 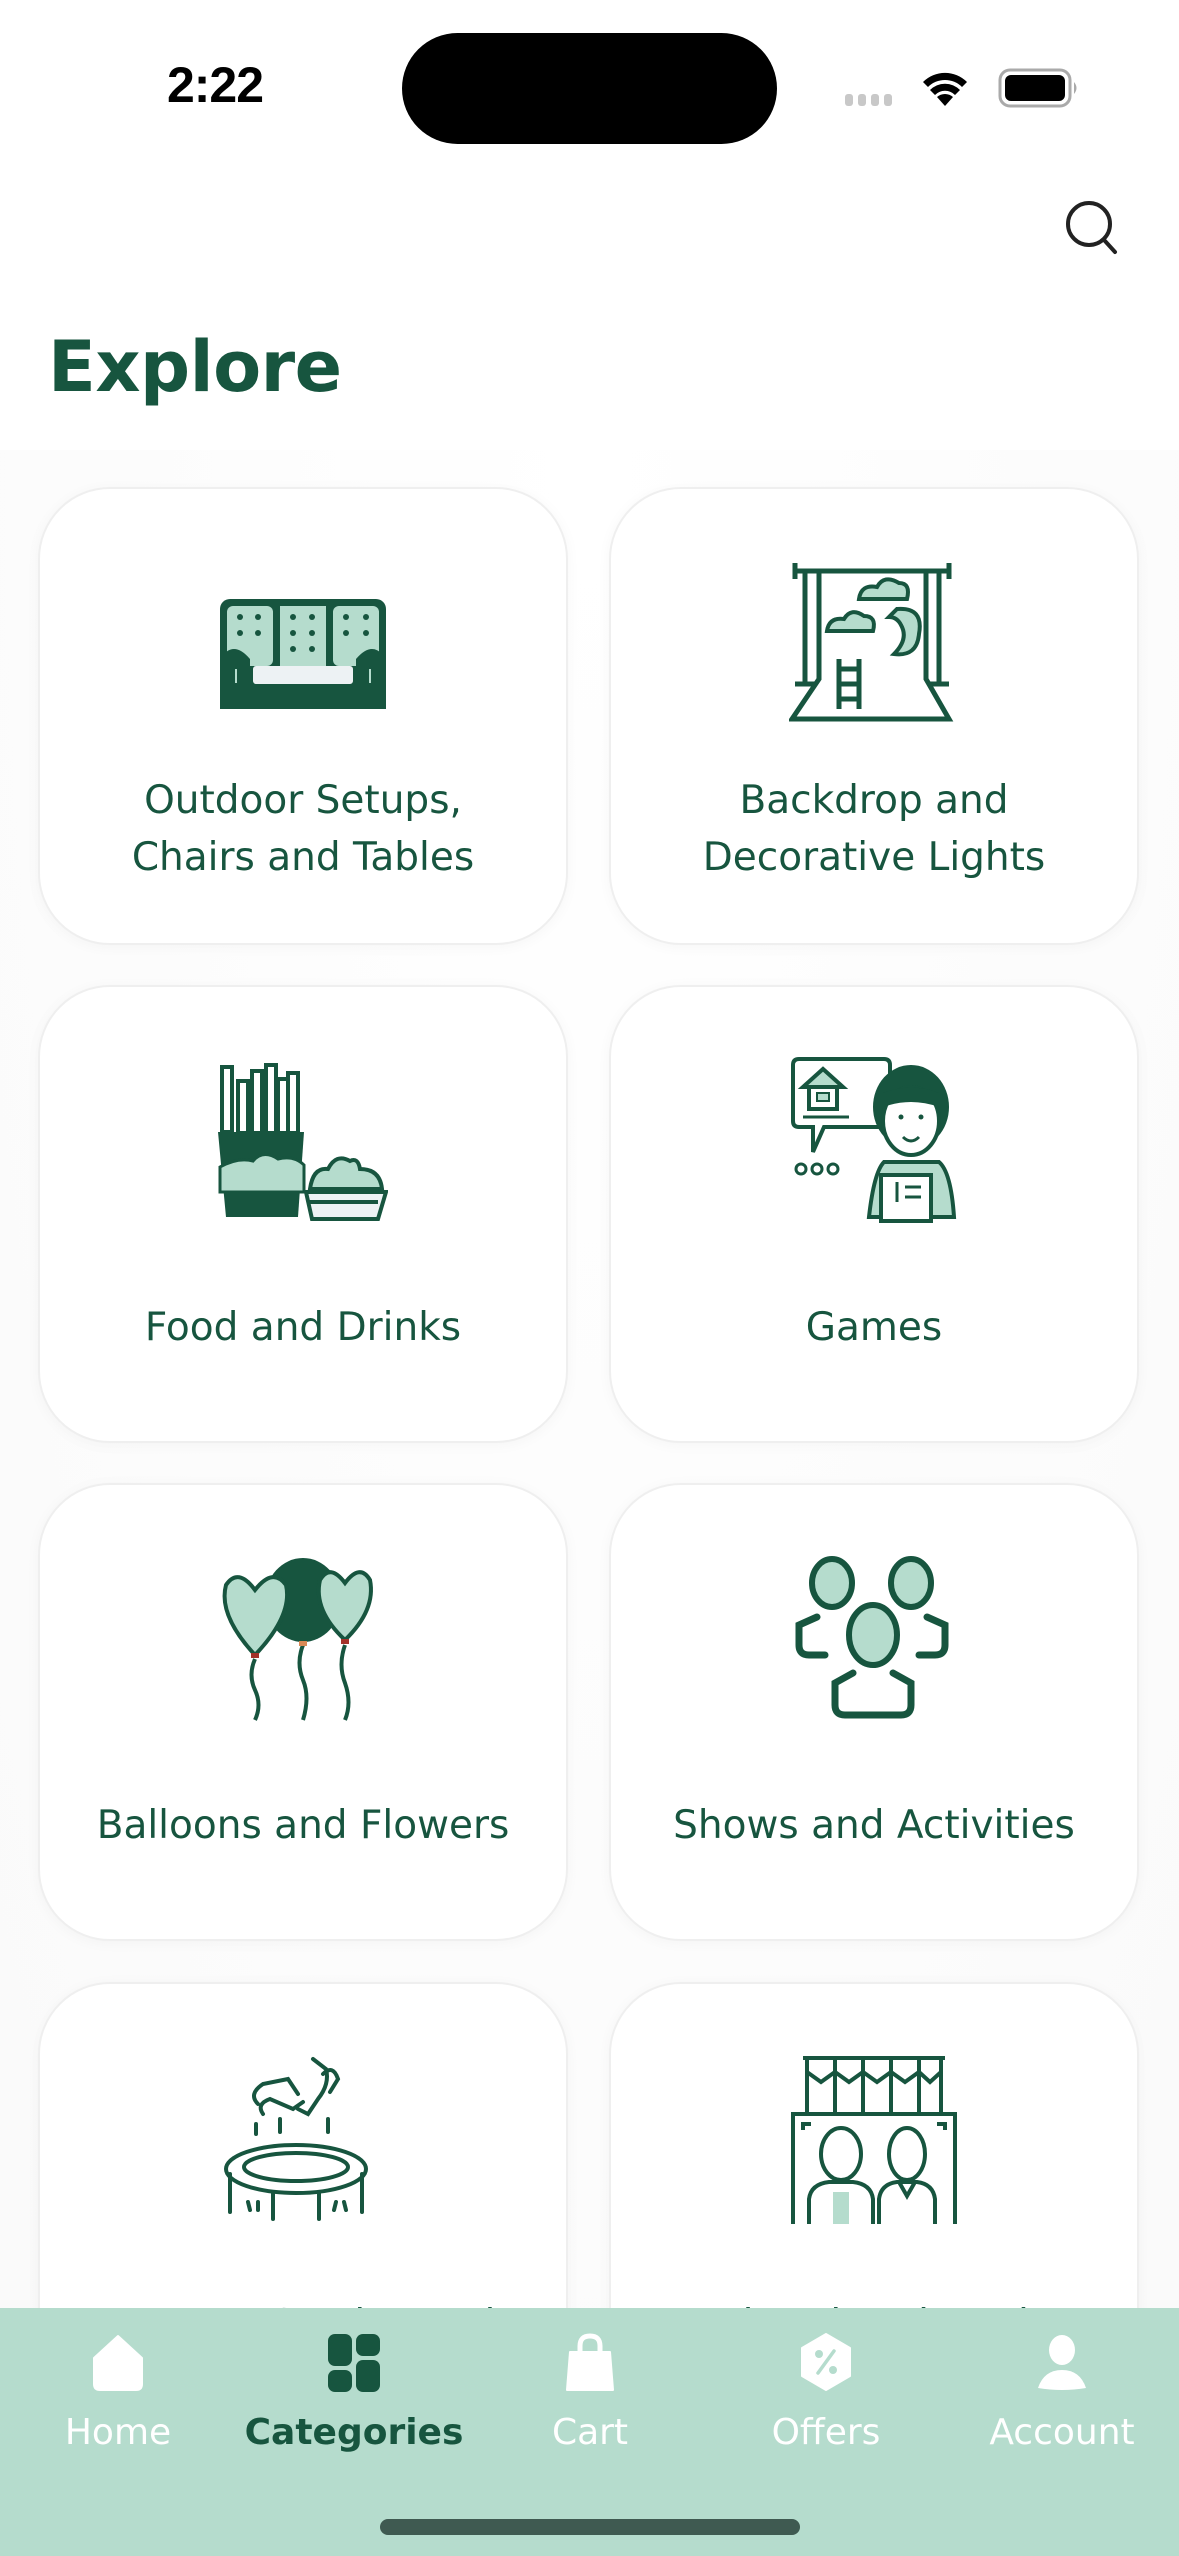 What do you see at coordinates (590, 2362) in the screenshot?
I see `shopping-bag-icon` at bounding box center [590, 2362].